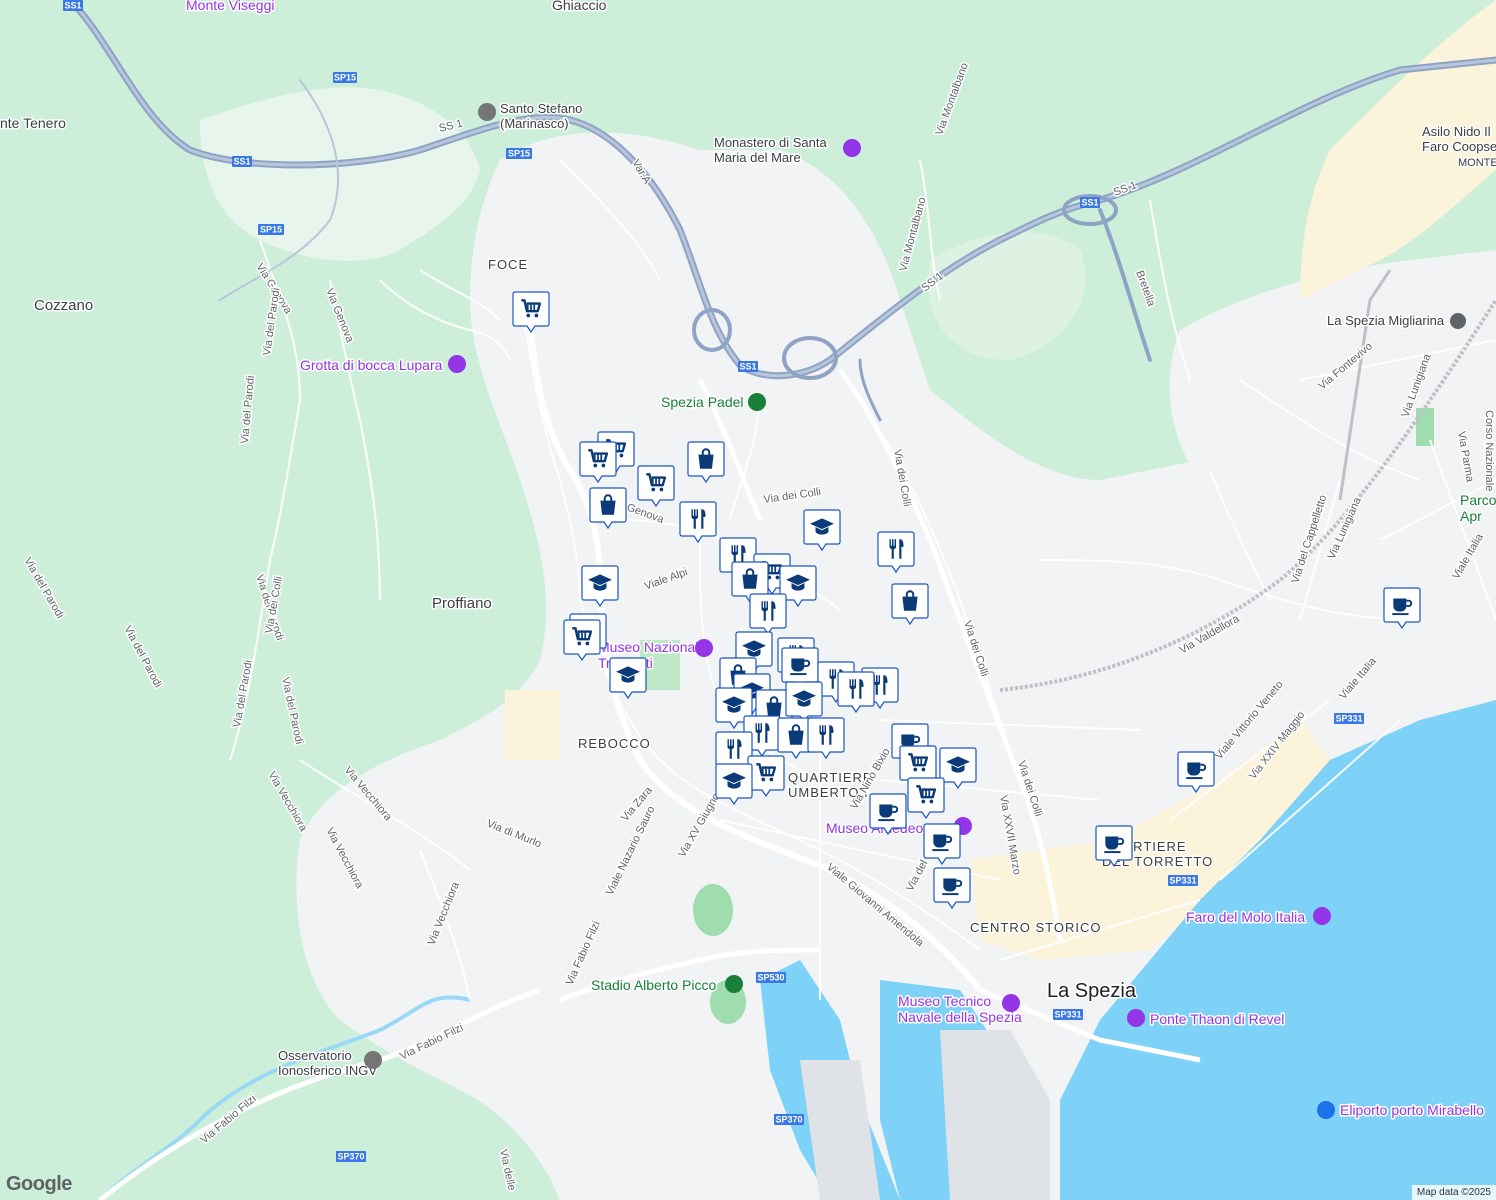 This screenshot has height=1200, width=1496. I want to click on place-monte-tenero: nte Tenero, so click(33, 123).